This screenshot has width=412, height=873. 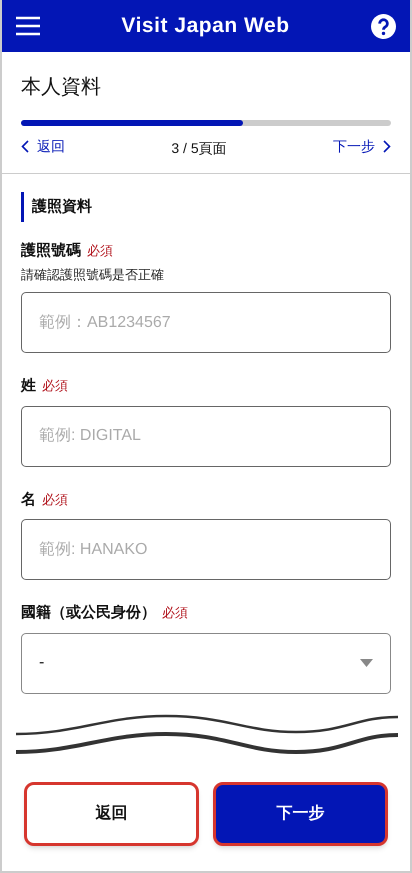 I want to click on field-hint: 請確認護照號碼是否正確, so click(x=93, y=275).